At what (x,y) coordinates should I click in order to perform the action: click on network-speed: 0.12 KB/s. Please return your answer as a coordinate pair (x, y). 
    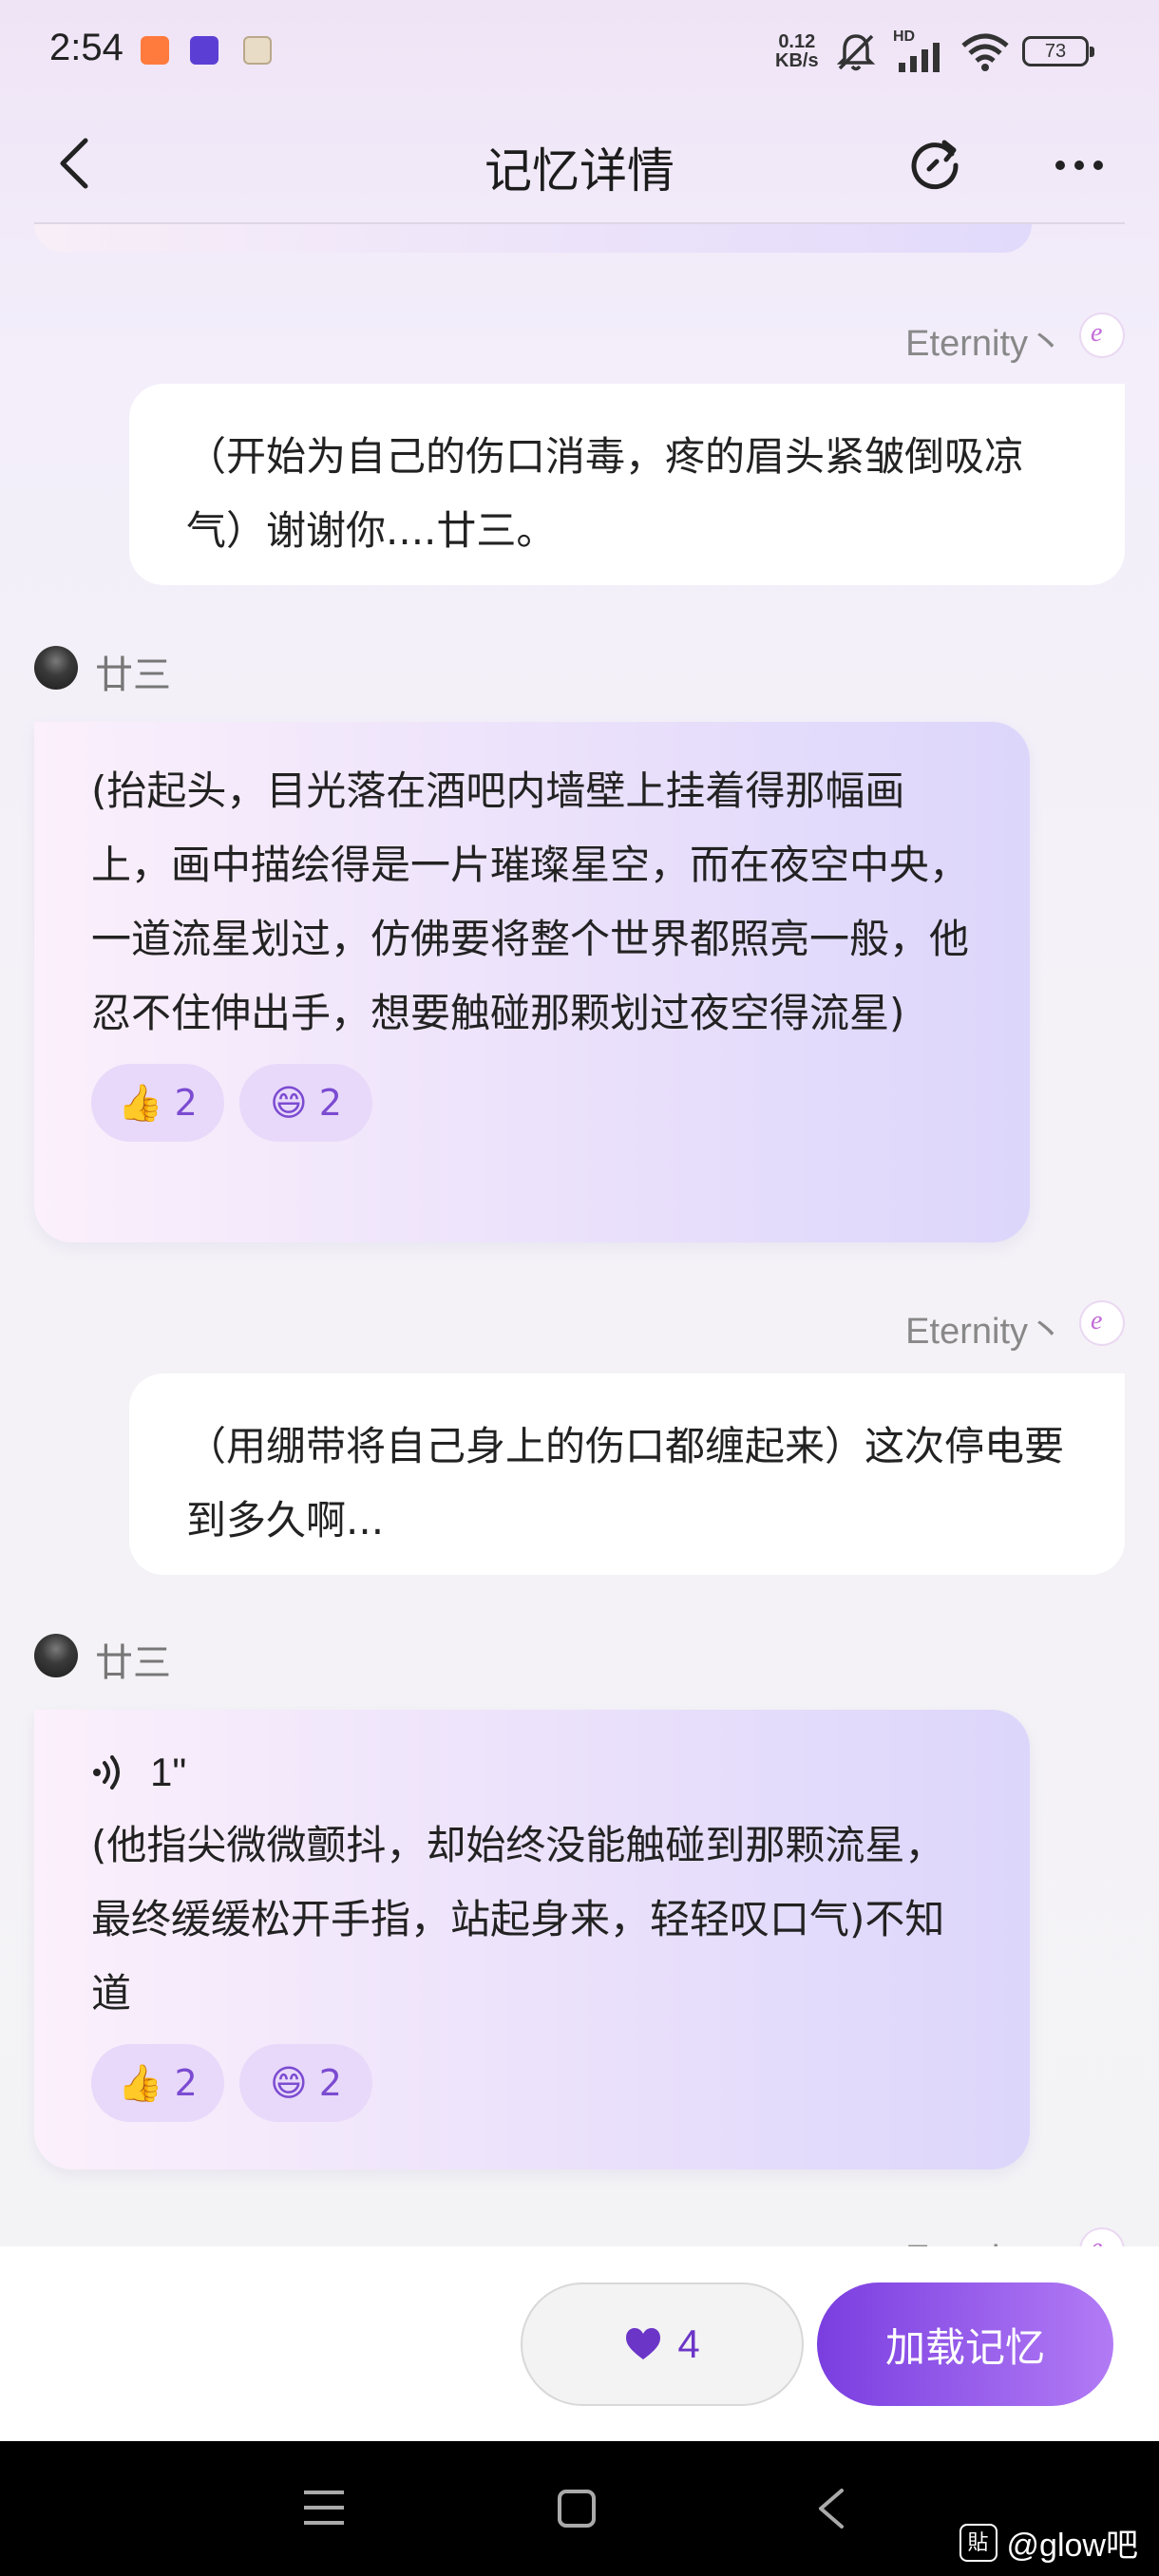
    Looking at the image, I should click on (797, 51).